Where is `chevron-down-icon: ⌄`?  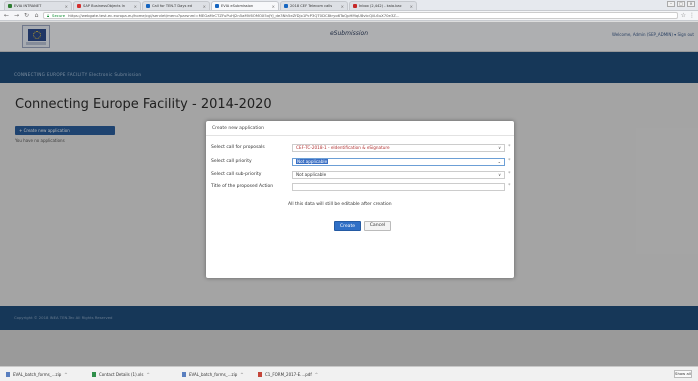 chevron-down-icon: ⌄ is located at coordinates (499, 161).